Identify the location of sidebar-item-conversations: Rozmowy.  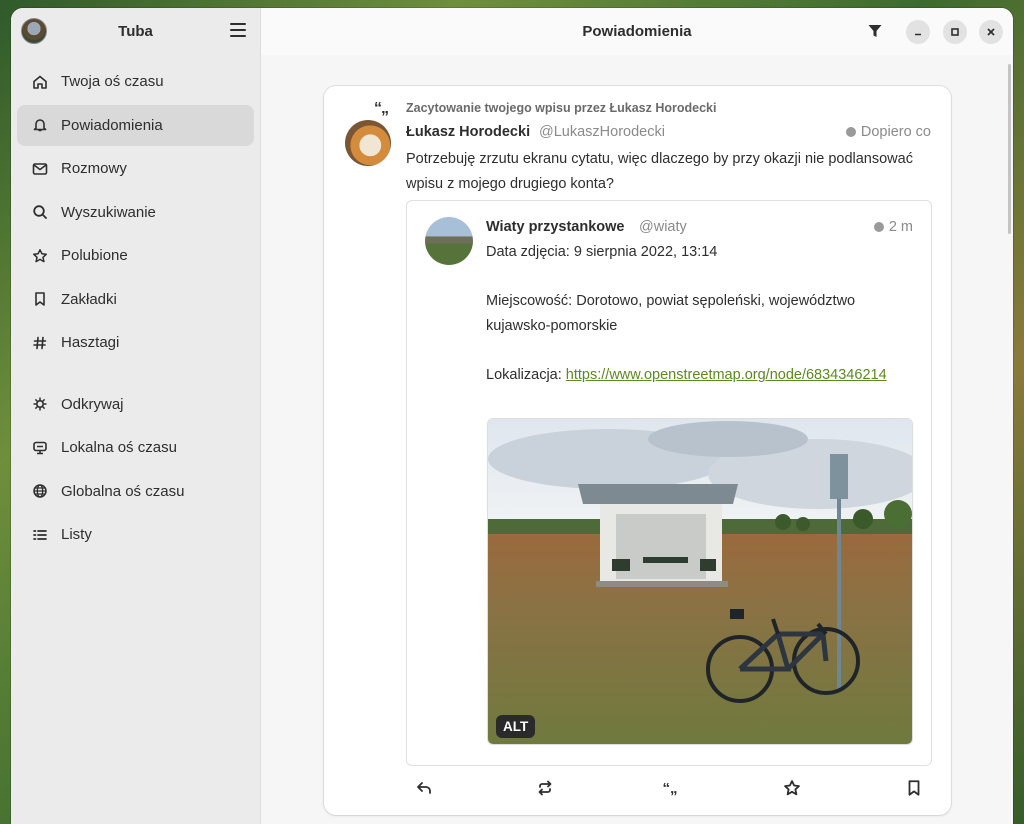
(135, 168).